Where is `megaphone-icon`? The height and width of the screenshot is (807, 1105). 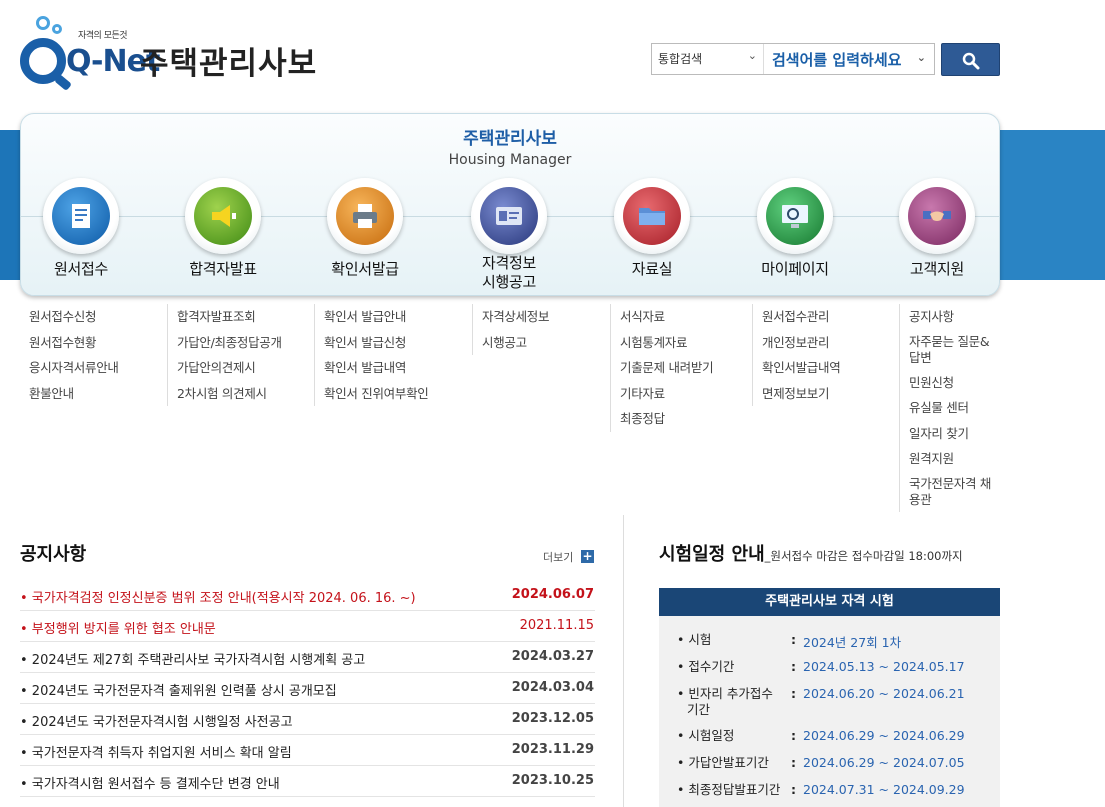 megaphone-icon is located at coordinates (223, 216).